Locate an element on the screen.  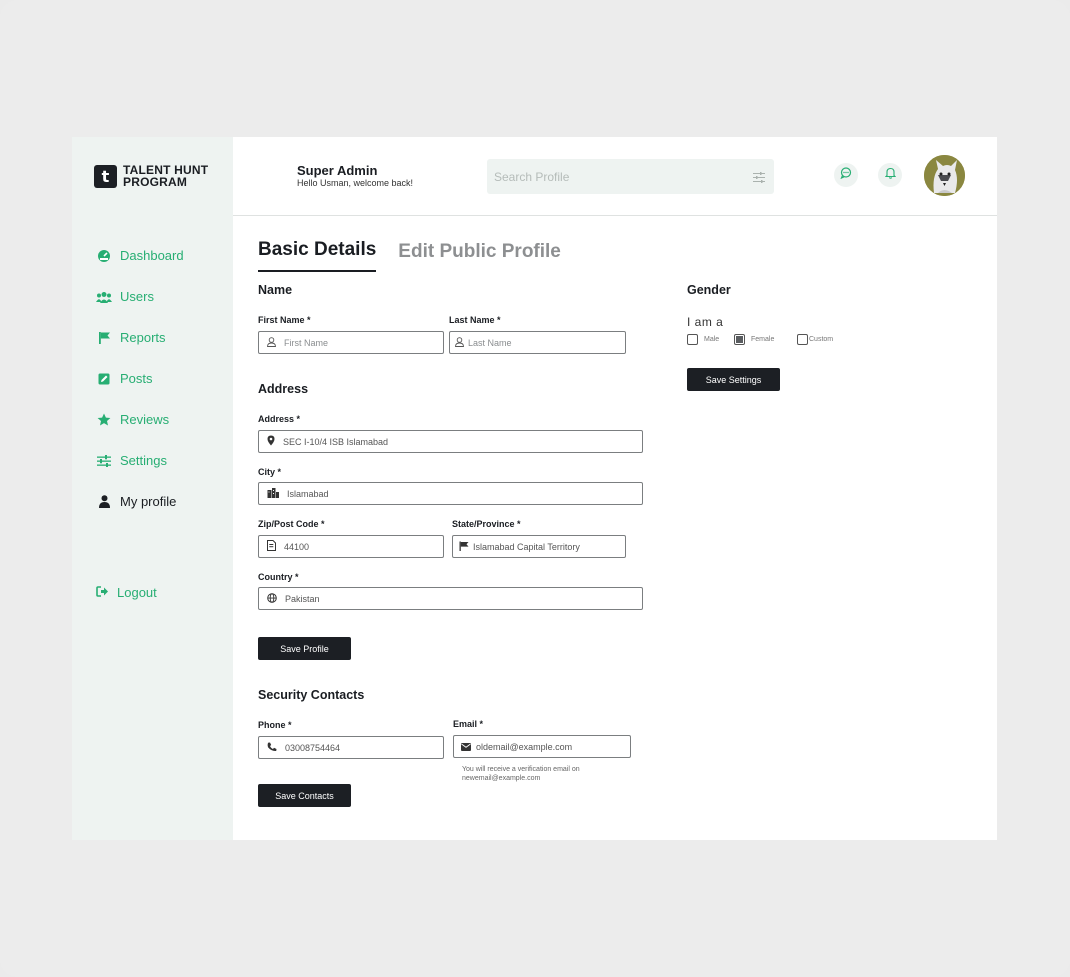
bell-icon is located at coordinates (890, 175).